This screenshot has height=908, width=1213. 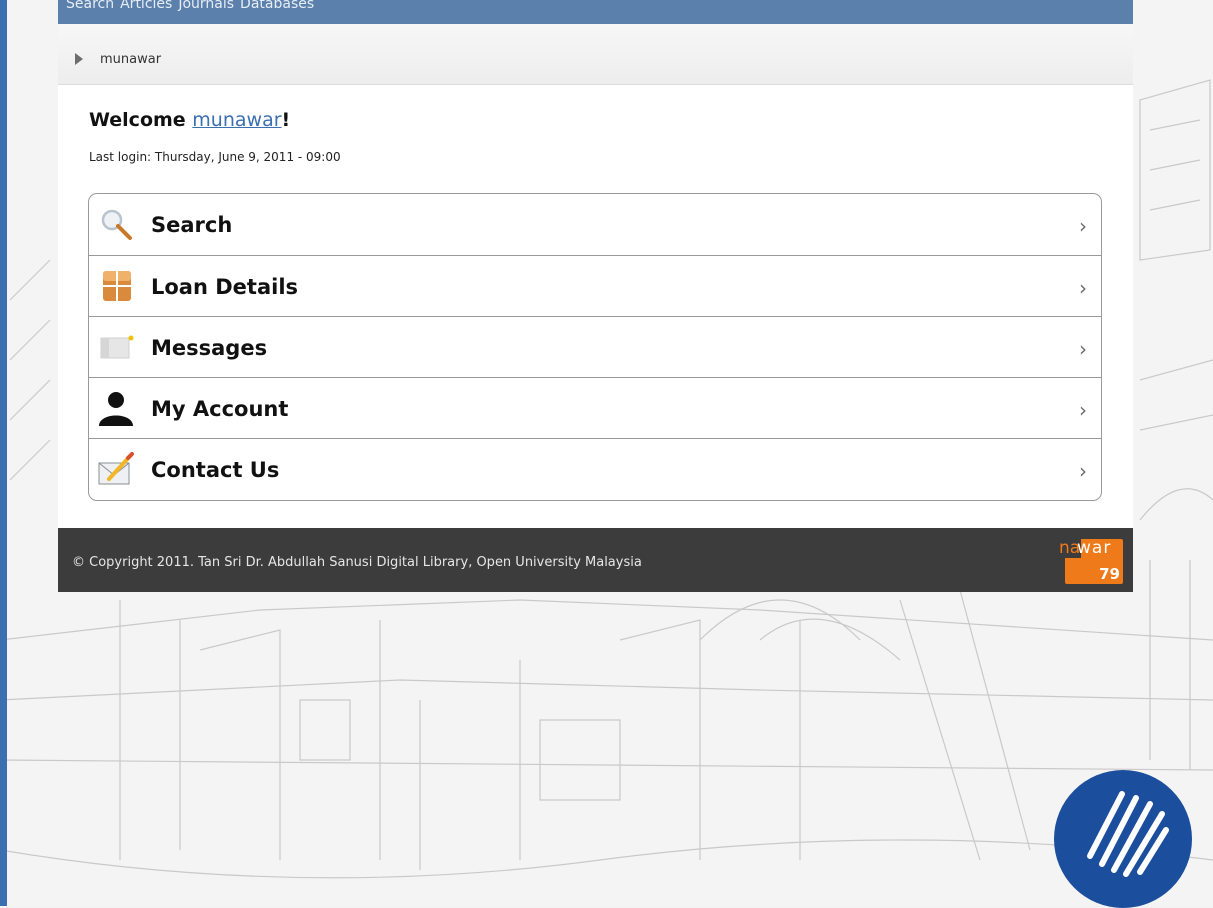 I want to click on book-icon, so click(x=117, y=286).